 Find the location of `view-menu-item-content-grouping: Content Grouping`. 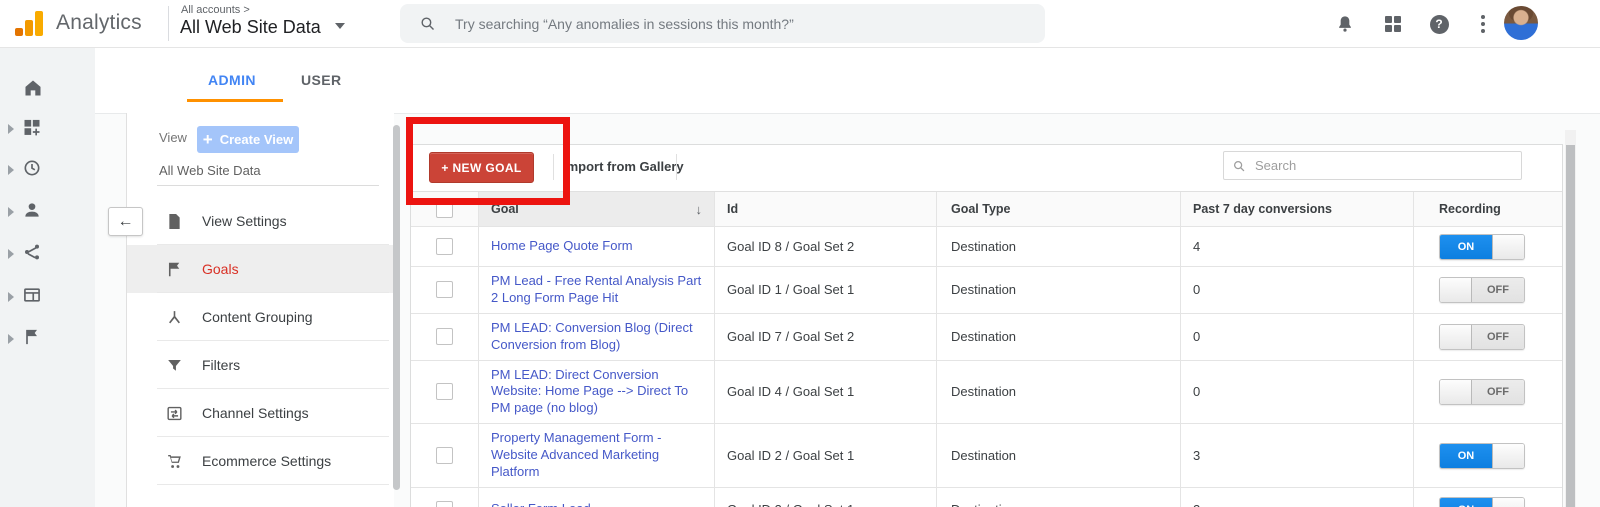

view-menu-item-content-grouping: Content Grouping is located at coordinates (260, 317).